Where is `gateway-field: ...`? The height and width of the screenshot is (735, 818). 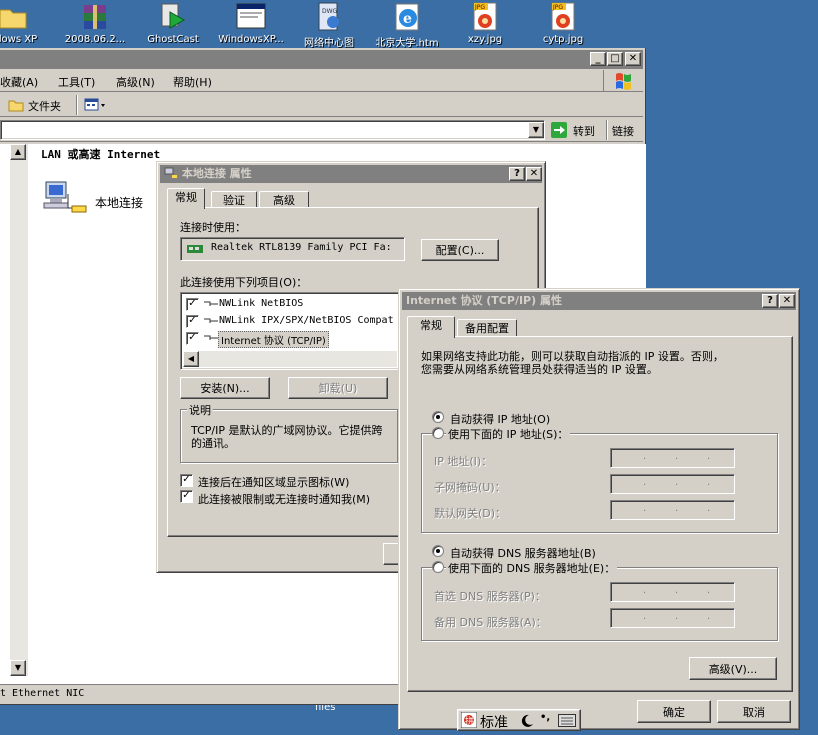 gateway-field: ... is located at coordinates (672, 510).